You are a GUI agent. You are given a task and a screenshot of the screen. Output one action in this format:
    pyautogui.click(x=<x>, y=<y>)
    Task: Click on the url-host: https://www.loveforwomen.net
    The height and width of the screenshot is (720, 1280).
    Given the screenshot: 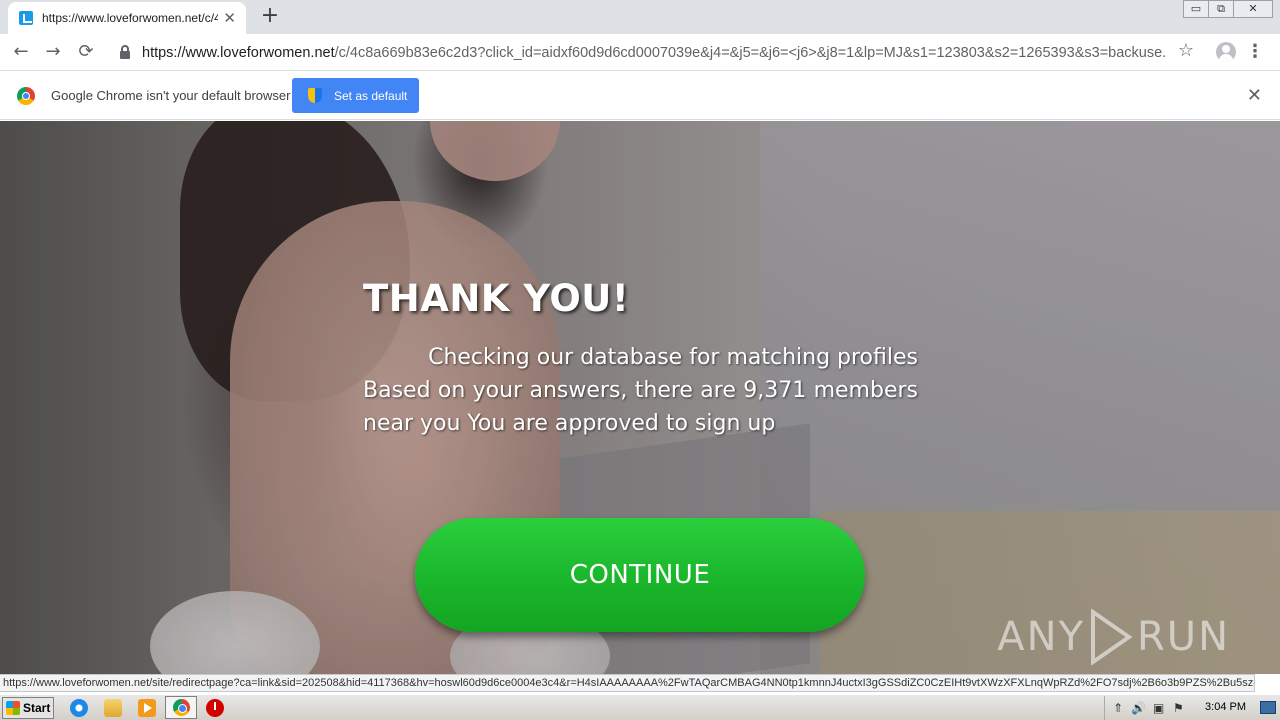 What is the action you would take?
    pyautogui.click(x=238, y=52)
    